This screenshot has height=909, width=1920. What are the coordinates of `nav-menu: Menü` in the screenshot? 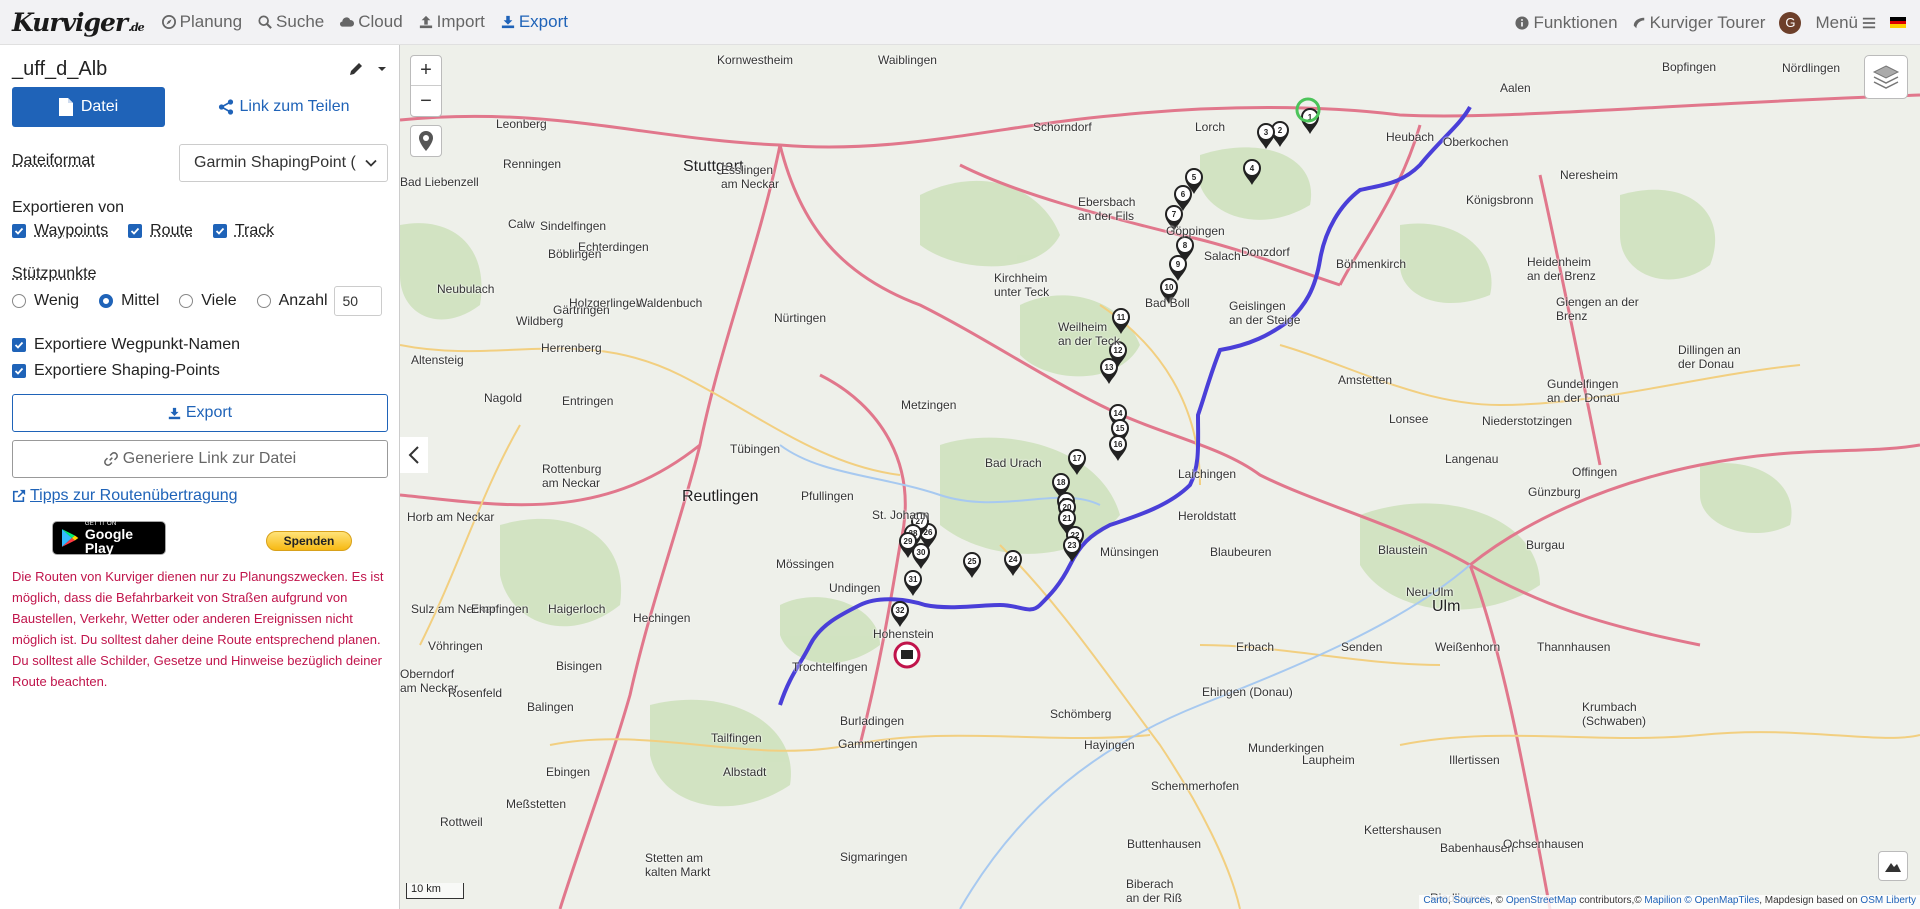 It's located at (1845, 23).